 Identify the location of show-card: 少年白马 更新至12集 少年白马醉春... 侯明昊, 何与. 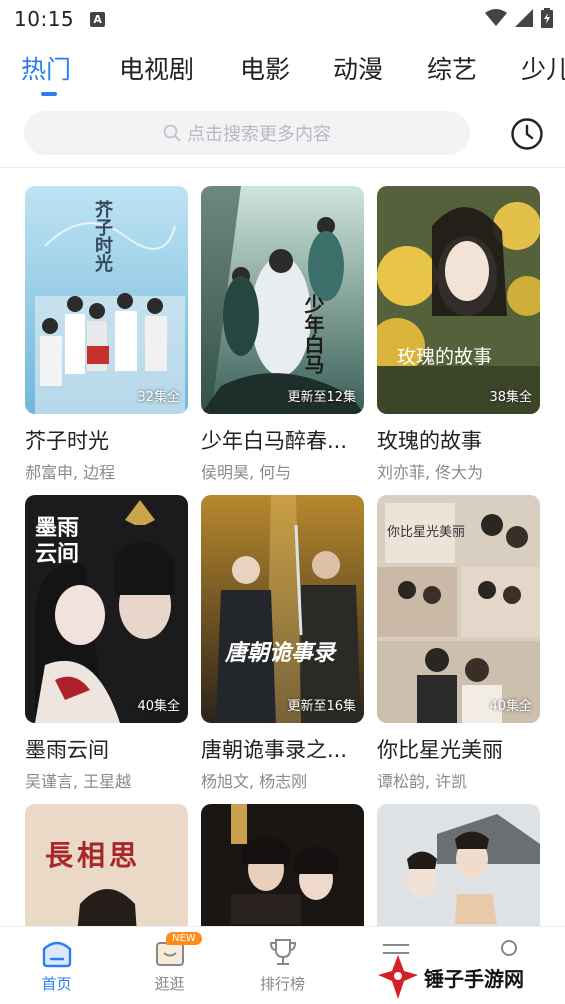
(282, 334).